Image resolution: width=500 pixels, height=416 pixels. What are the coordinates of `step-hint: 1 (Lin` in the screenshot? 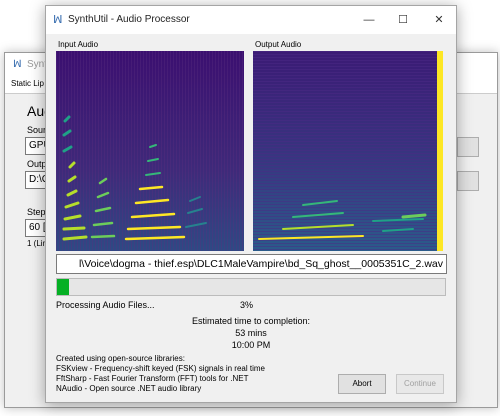 It's located at (37, 243).